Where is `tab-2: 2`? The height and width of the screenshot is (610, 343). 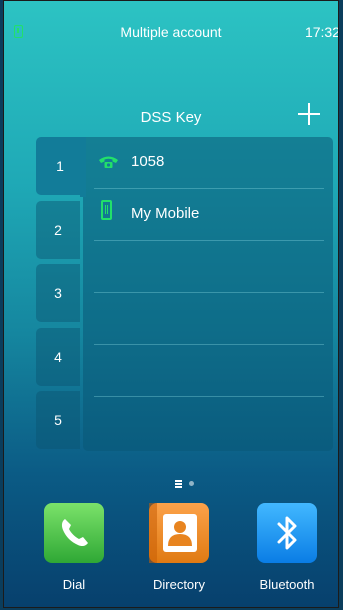
tab-2: 2 is located at coordinates (58, 230).